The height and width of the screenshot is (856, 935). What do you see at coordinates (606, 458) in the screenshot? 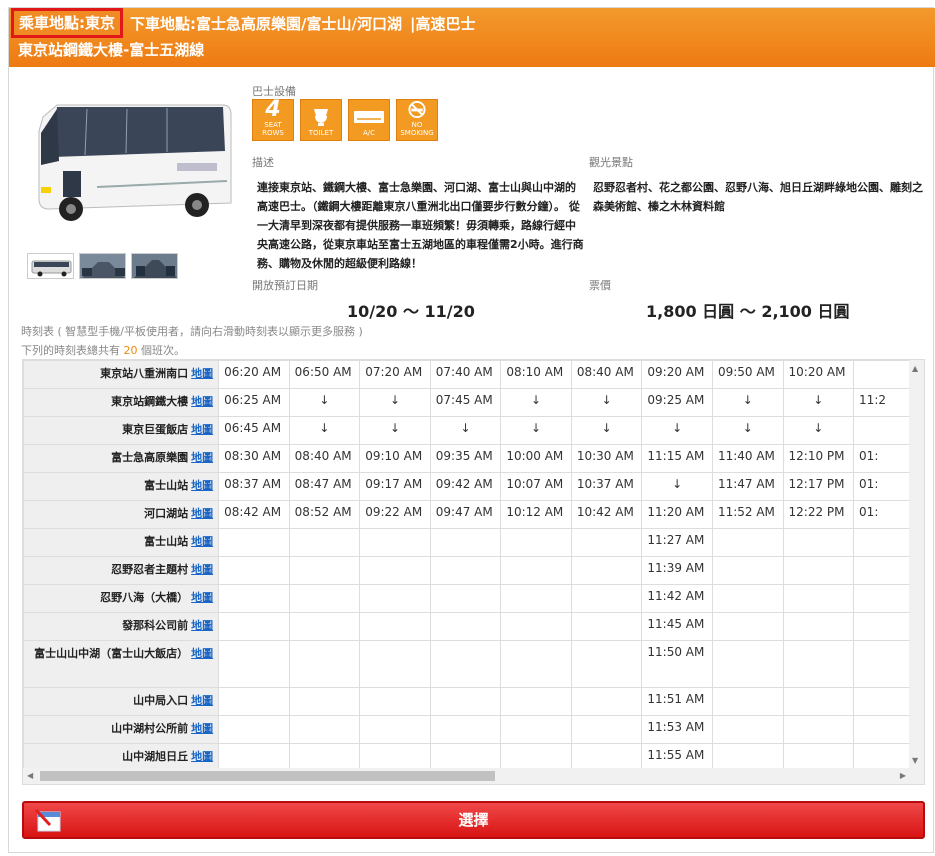
I see `departure-time-cell: 10:30 AM` at bounding box center [606, 458].